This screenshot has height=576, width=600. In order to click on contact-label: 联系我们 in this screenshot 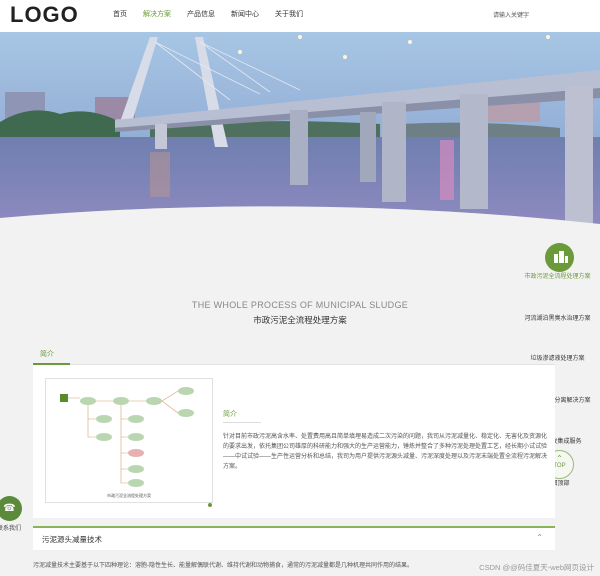, I will do `click(10, 527)`.